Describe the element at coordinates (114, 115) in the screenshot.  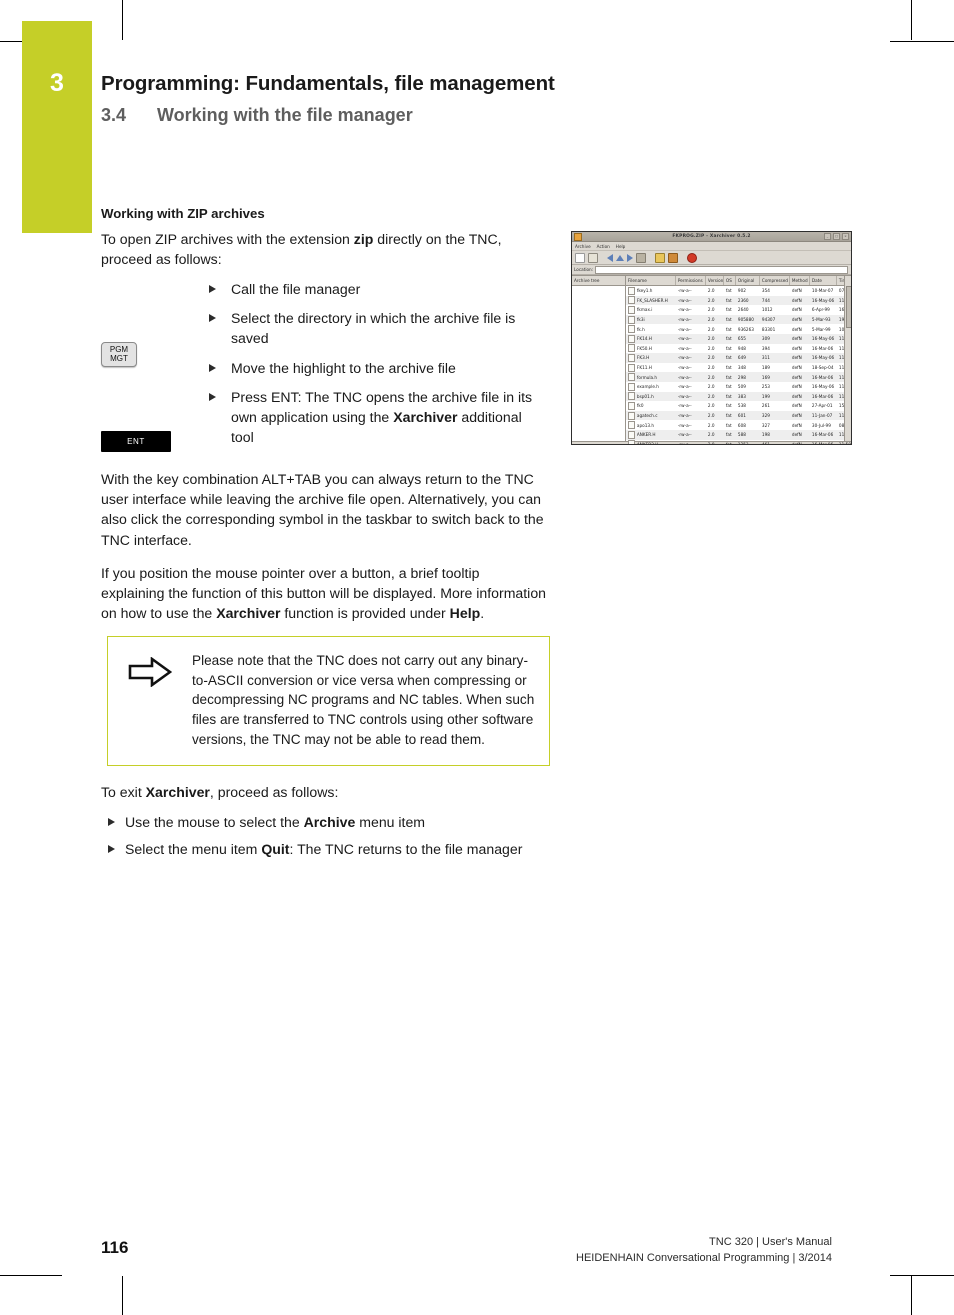
I see `section-number: 3.4` at that location.